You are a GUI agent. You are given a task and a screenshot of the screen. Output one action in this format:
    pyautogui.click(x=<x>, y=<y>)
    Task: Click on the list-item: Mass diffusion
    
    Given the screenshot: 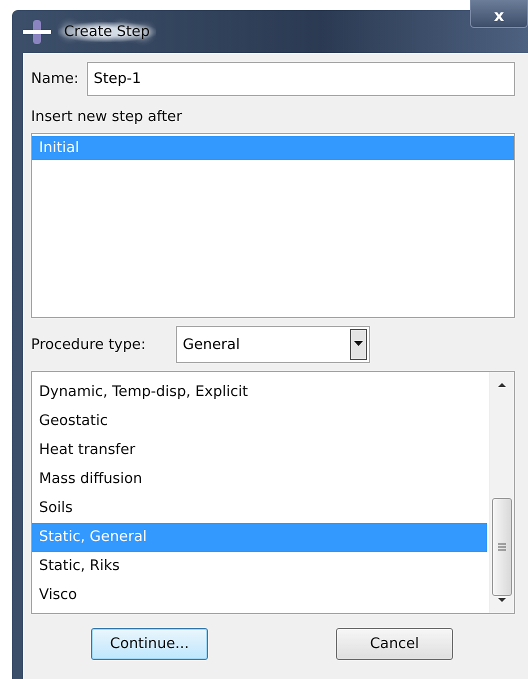 What is the action you would take?
    pyautogui.click(x=259, y=479)
    